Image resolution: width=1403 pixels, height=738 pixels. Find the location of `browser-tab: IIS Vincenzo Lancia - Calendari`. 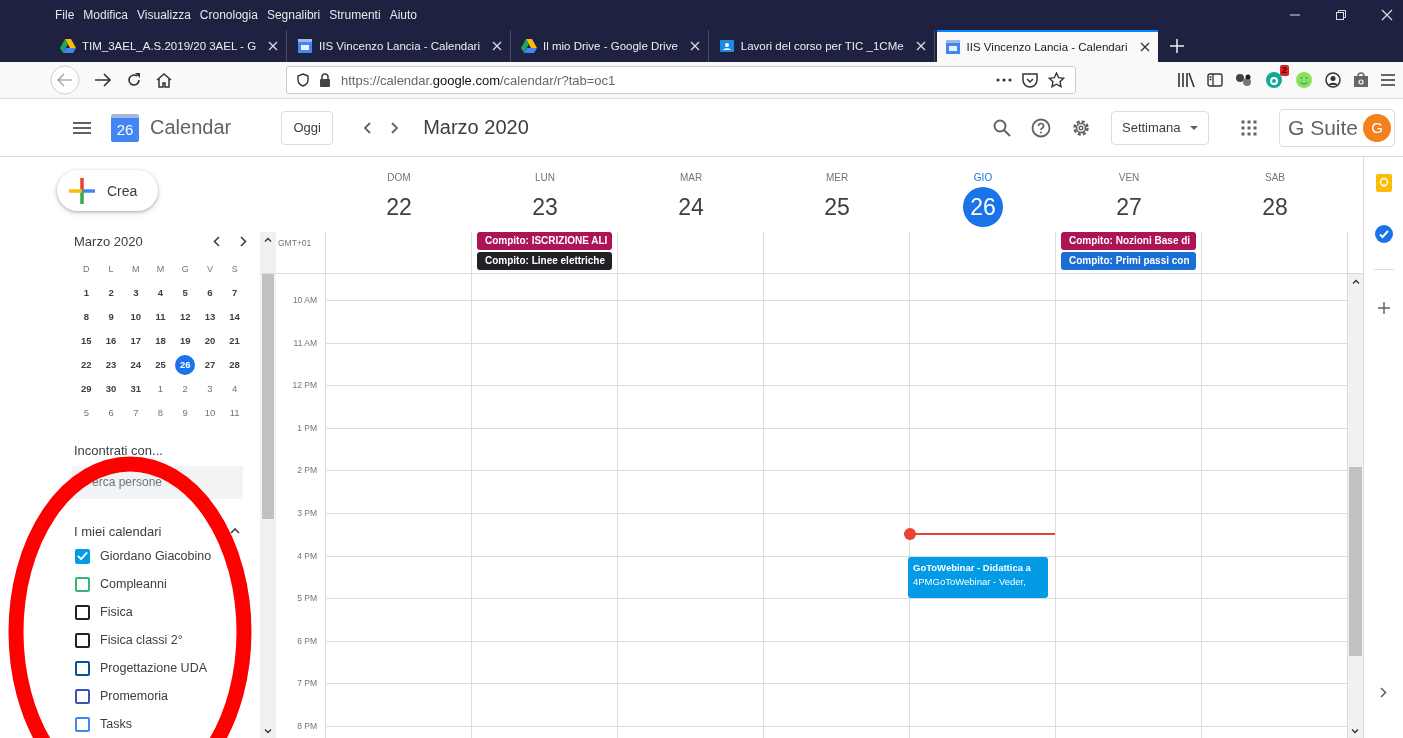

browser-tab: IIS Vincenzo Lancia - Calendari is located at coordinates (1047, 46).